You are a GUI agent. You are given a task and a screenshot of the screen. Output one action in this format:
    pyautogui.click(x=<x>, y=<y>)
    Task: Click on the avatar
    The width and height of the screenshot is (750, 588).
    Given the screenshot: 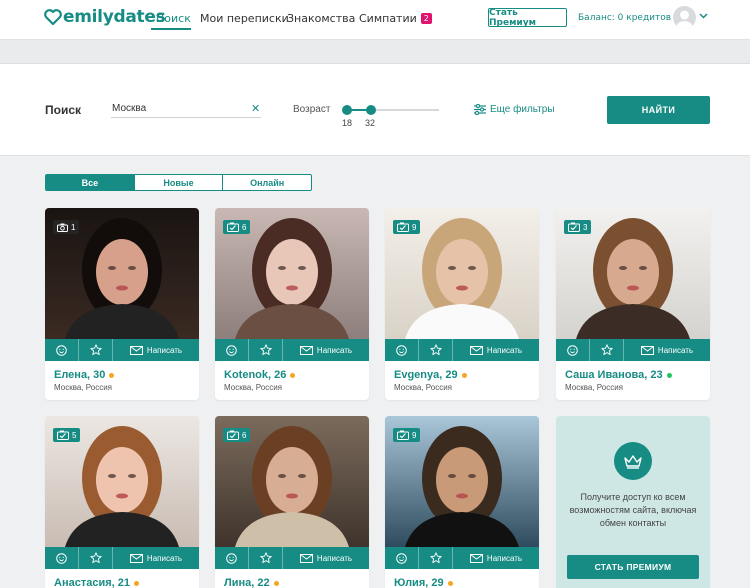 What is the action you would take?
    pyautogui.click(x=684, y=17)
    